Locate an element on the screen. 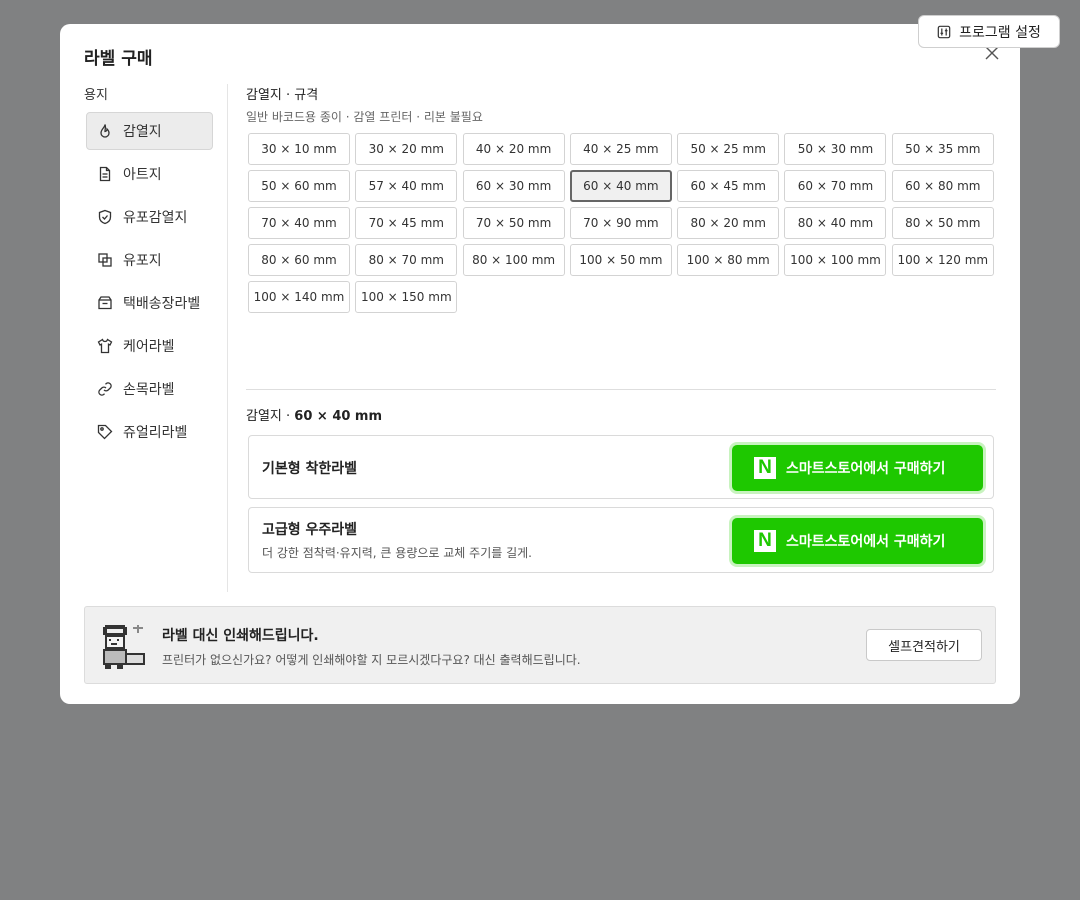 This screenshot has height=900, width=1080. size-option-button: 70 × 90 mm is located at coordinates (620, 223).